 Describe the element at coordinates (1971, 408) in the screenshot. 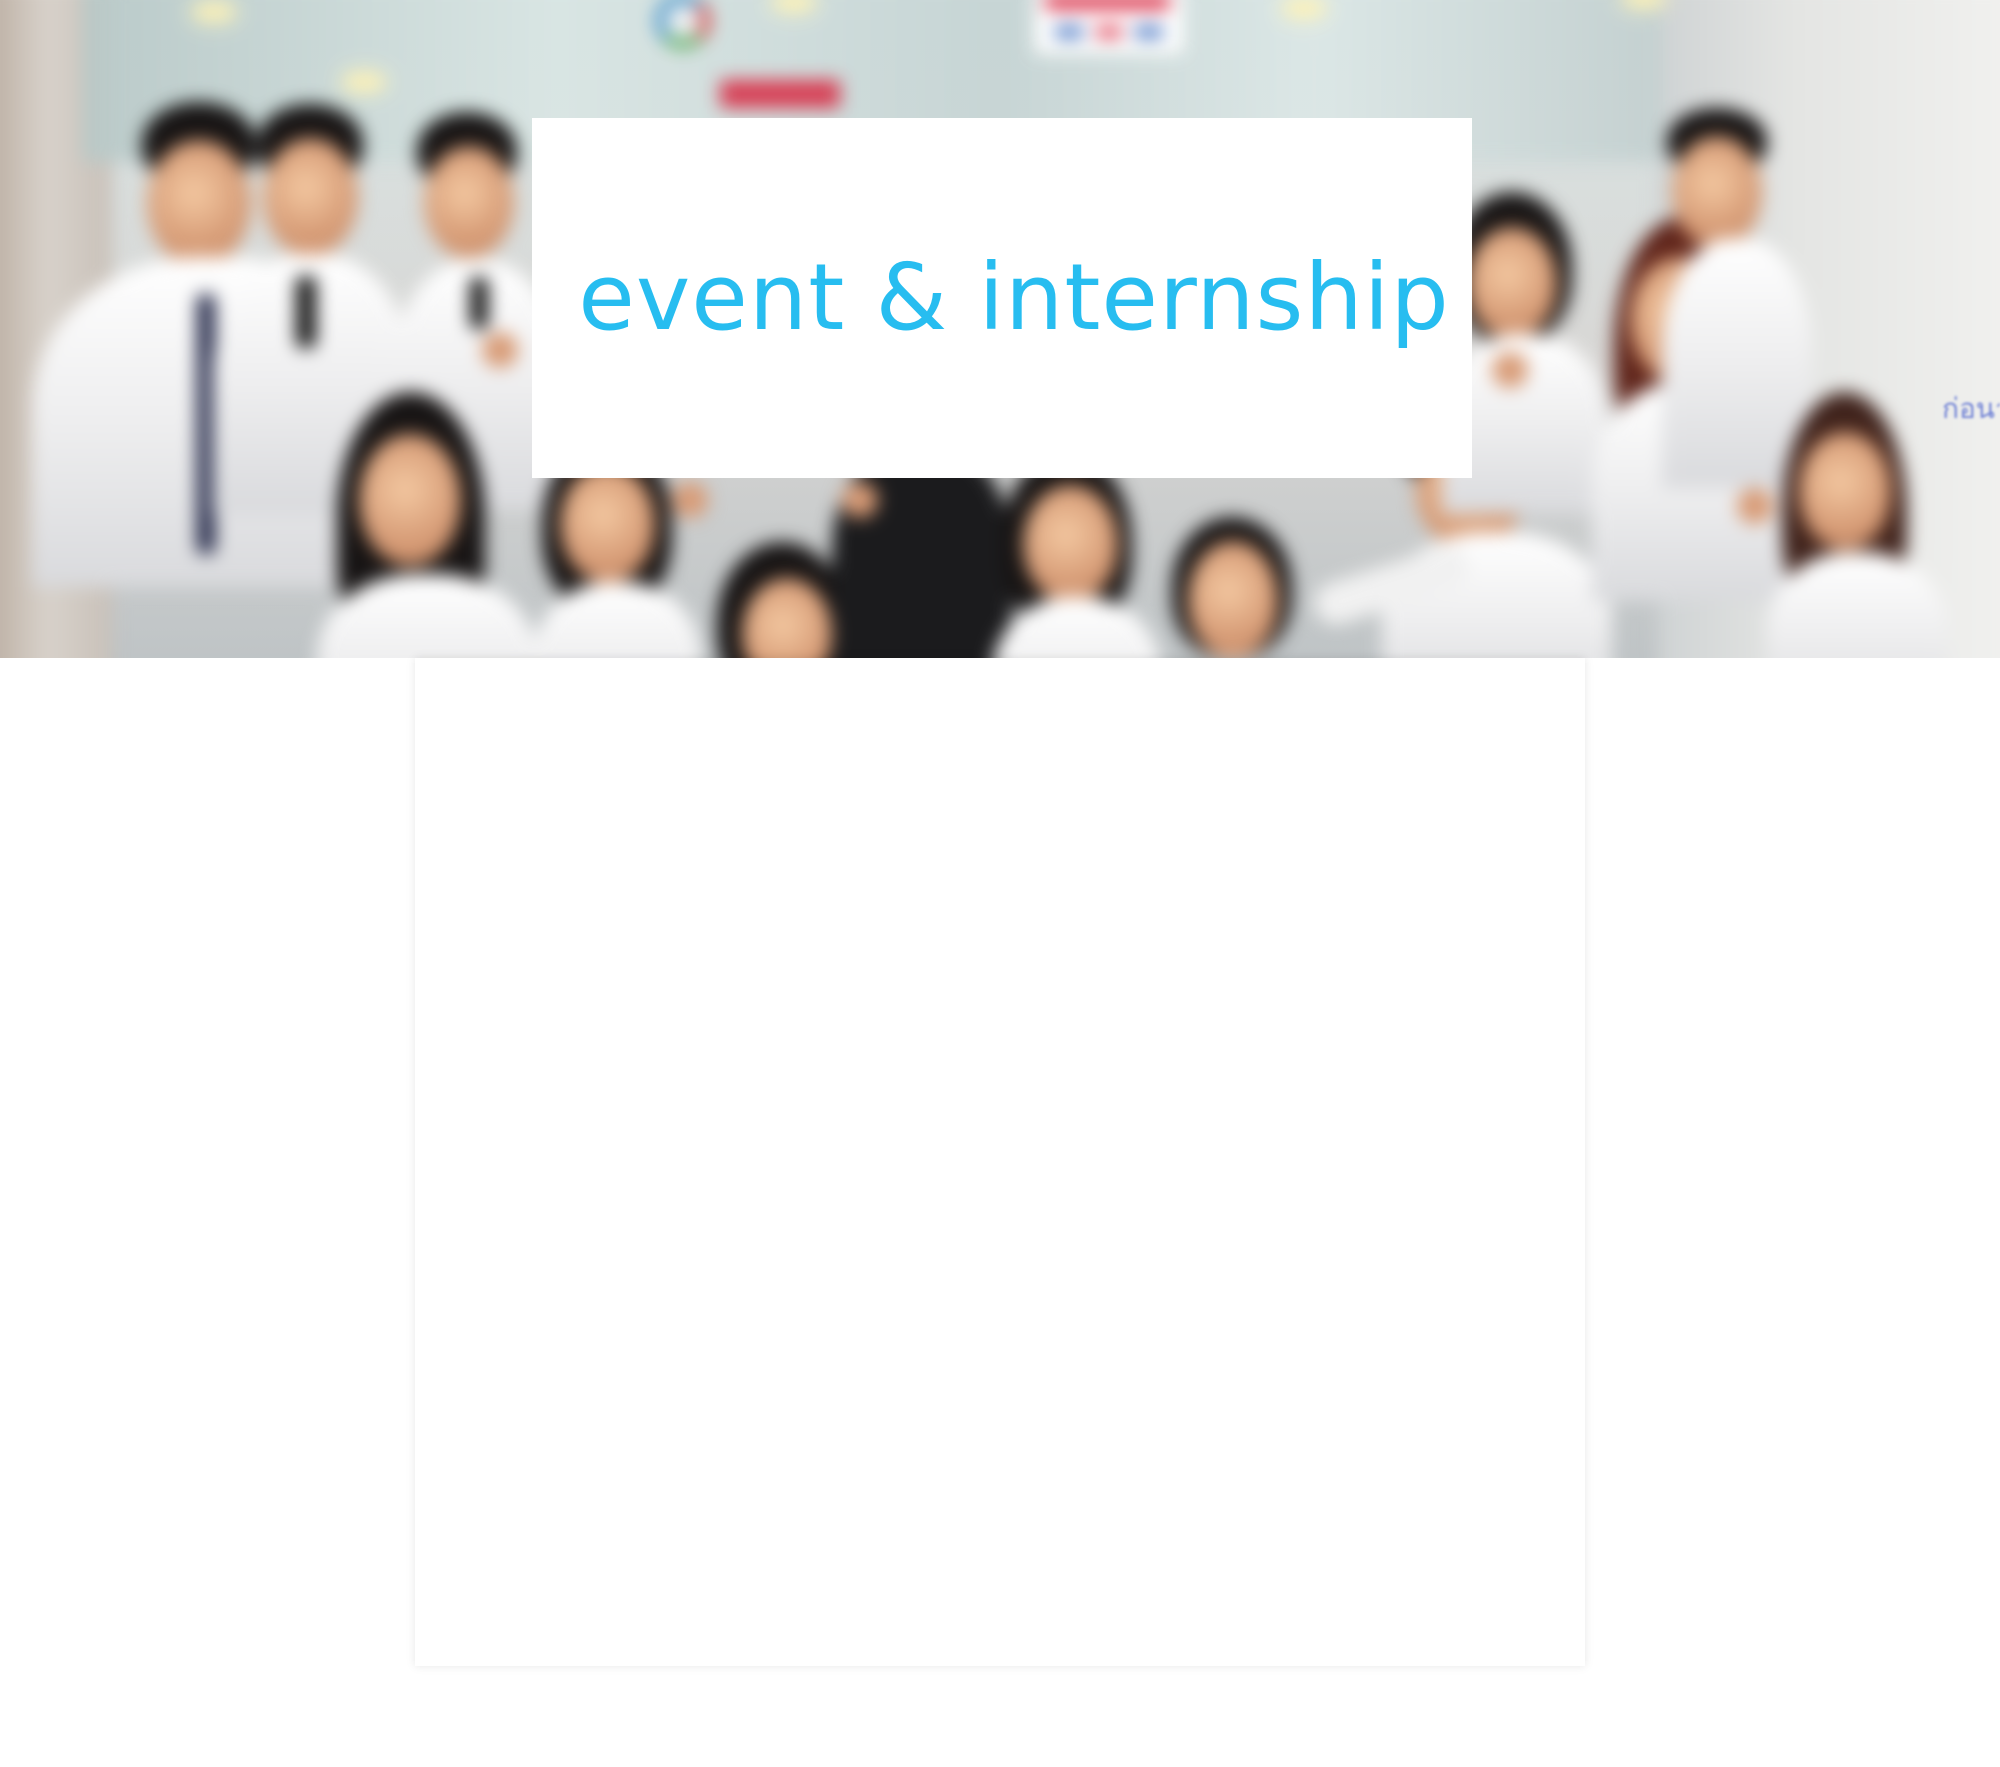

I see `partial-side-text: ก่อนา` at that location.